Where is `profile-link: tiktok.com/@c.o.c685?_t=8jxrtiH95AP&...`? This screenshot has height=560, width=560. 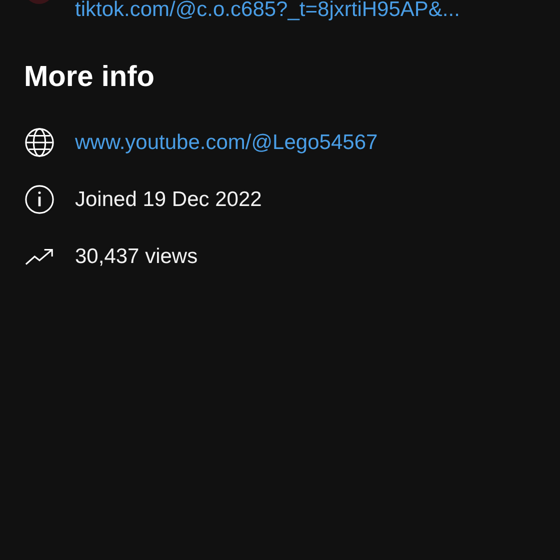
profile-link: tiktok.com/@c.o.c685?_t=8jxrtiH95AP&... is located at coordinates (267, 10).